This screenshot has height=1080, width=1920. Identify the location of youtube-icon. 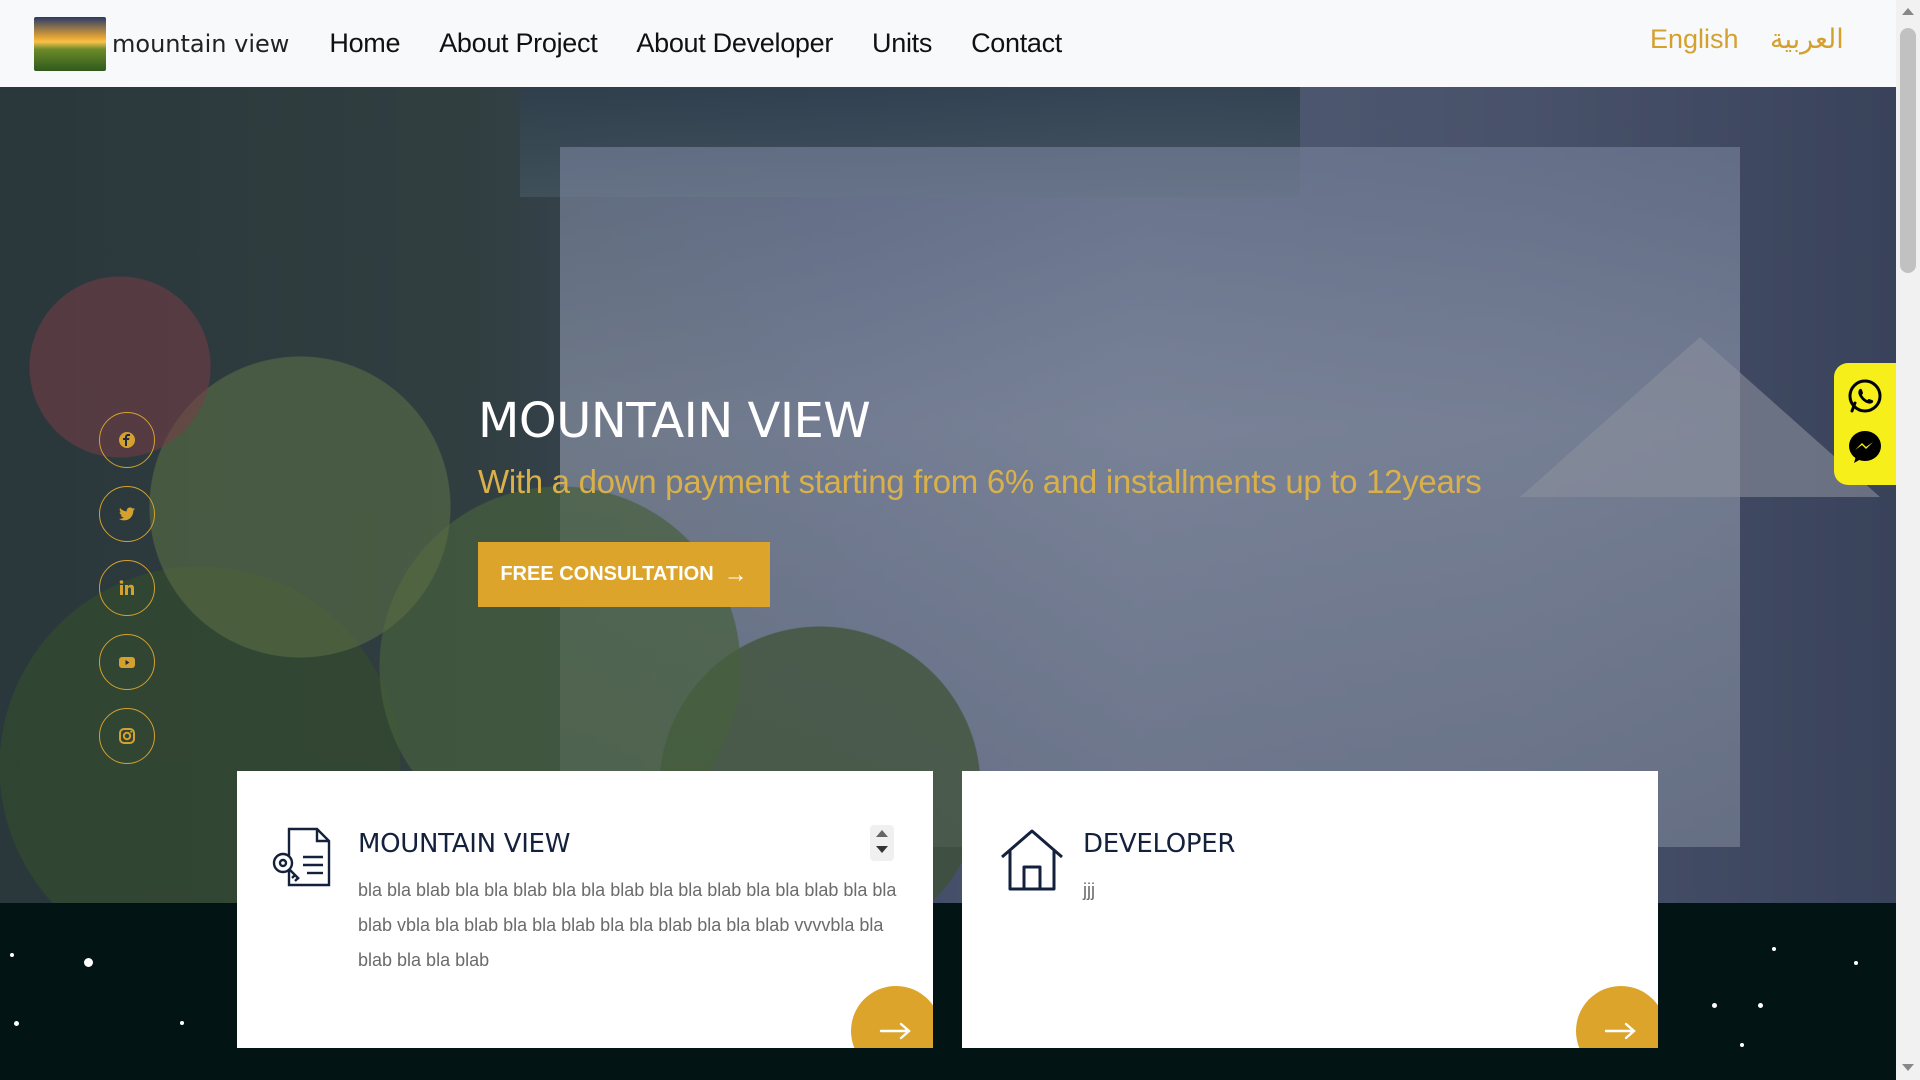
(127, 662).